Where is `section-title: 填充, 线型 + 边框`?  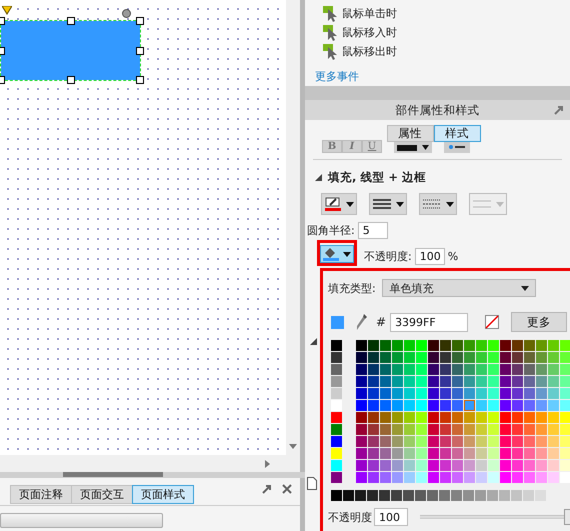
section-title: 填充, 线型 + 边框 is located at coordinates (377, 177).